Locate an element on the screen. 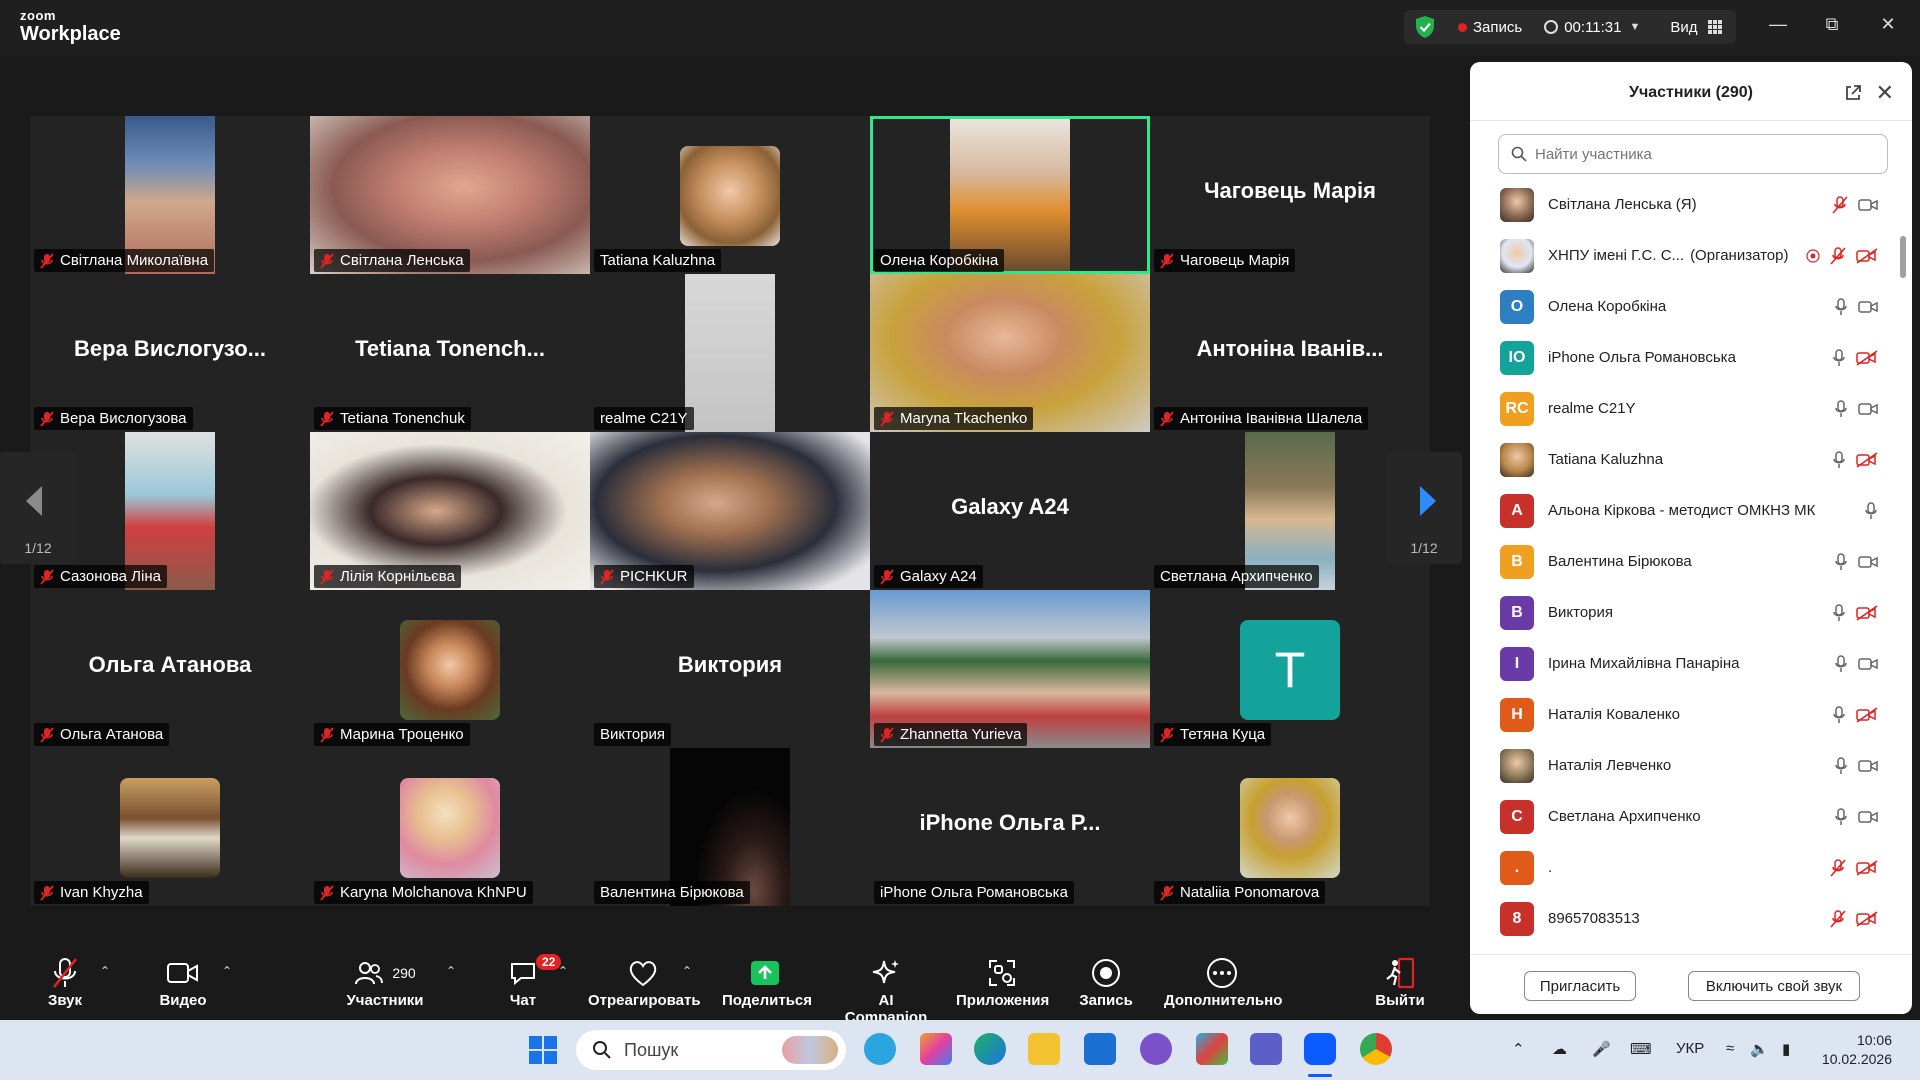 Image resolution: width=1920 pixels, height=1080 pixels. video-tile: Марина Троценко is located at coordinates (450, 669).